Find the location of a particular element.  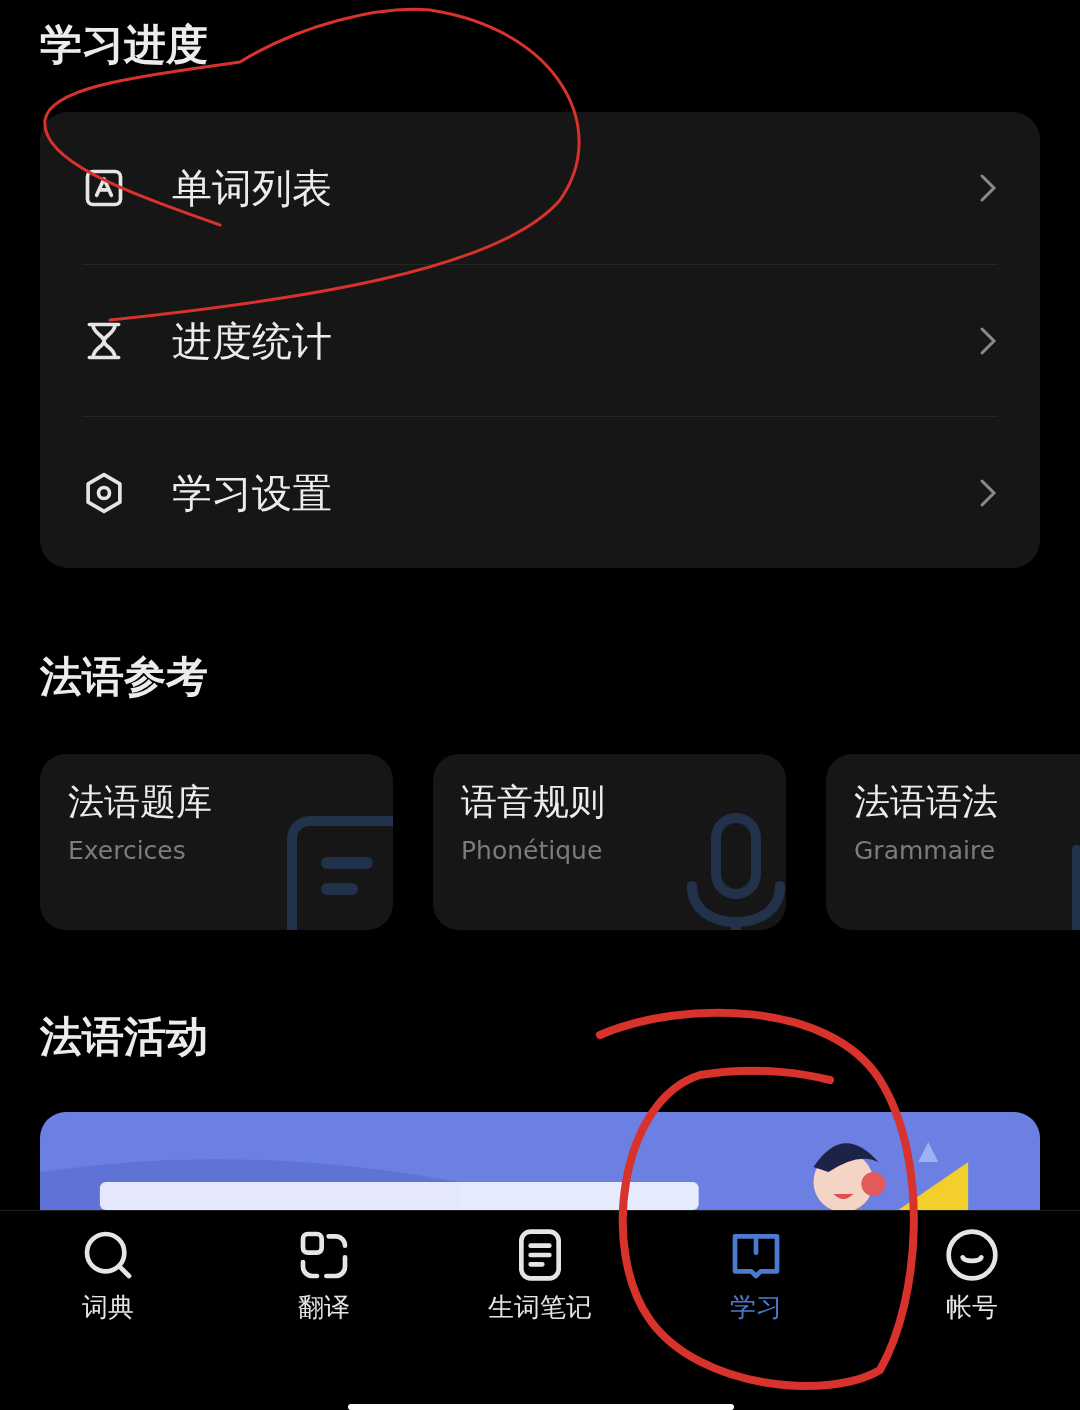

reference-card: 语音规则 Phonétique is located at coordinates (609, 842).